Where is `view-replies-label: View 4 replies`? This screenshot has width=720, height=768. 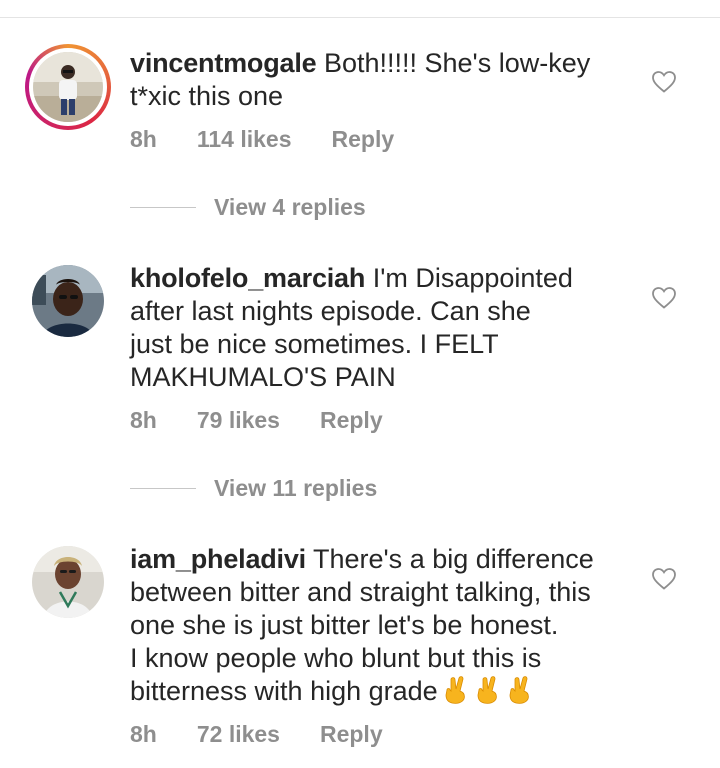 view-replies-label: View 4 replies is located at coordinates (290, 207).